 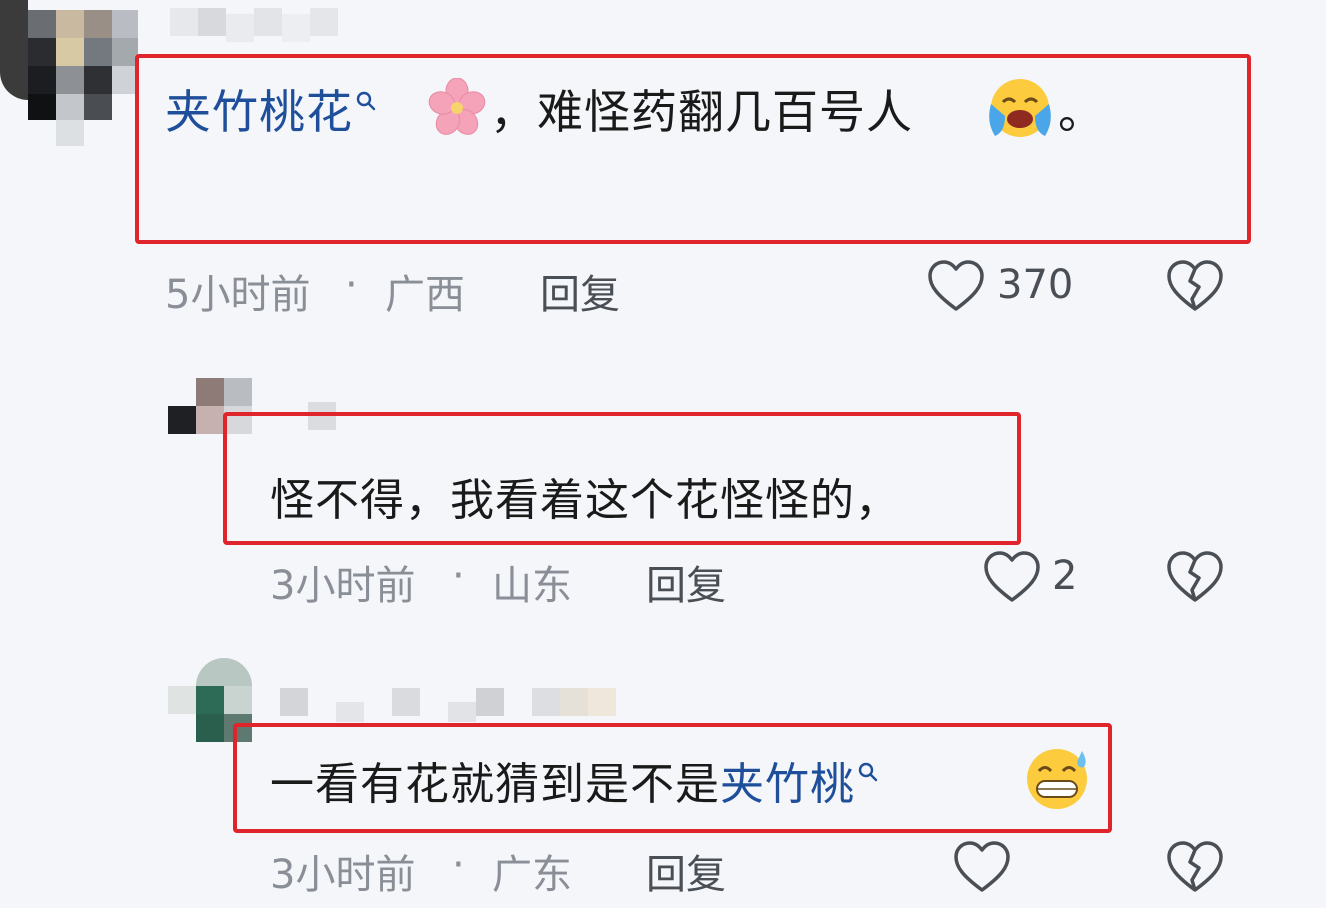 What do you see at coordinates (532, 586) in the screenshot?
I see `comment-location: 山东` at bounding box center [532, 586].